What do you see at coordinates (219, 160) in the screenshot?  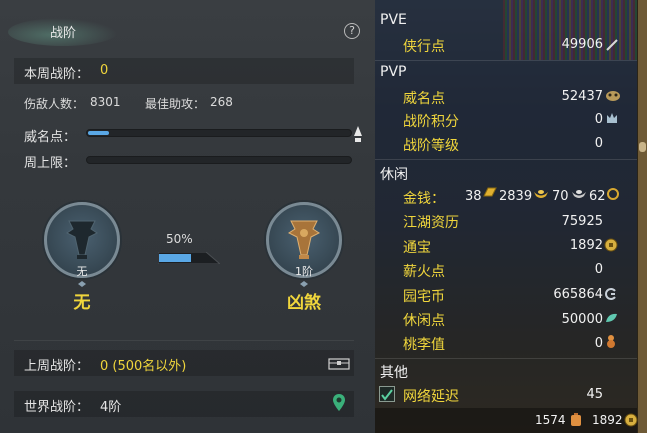 I see `weekly-cap-progress-bar` at bounding box center [219, 160].